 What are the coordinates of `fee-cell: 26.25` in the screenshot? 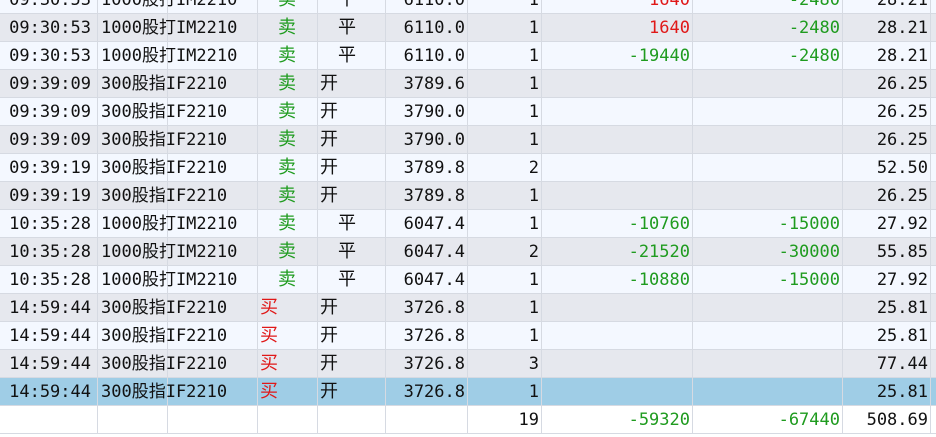 It's located at (887, 140).